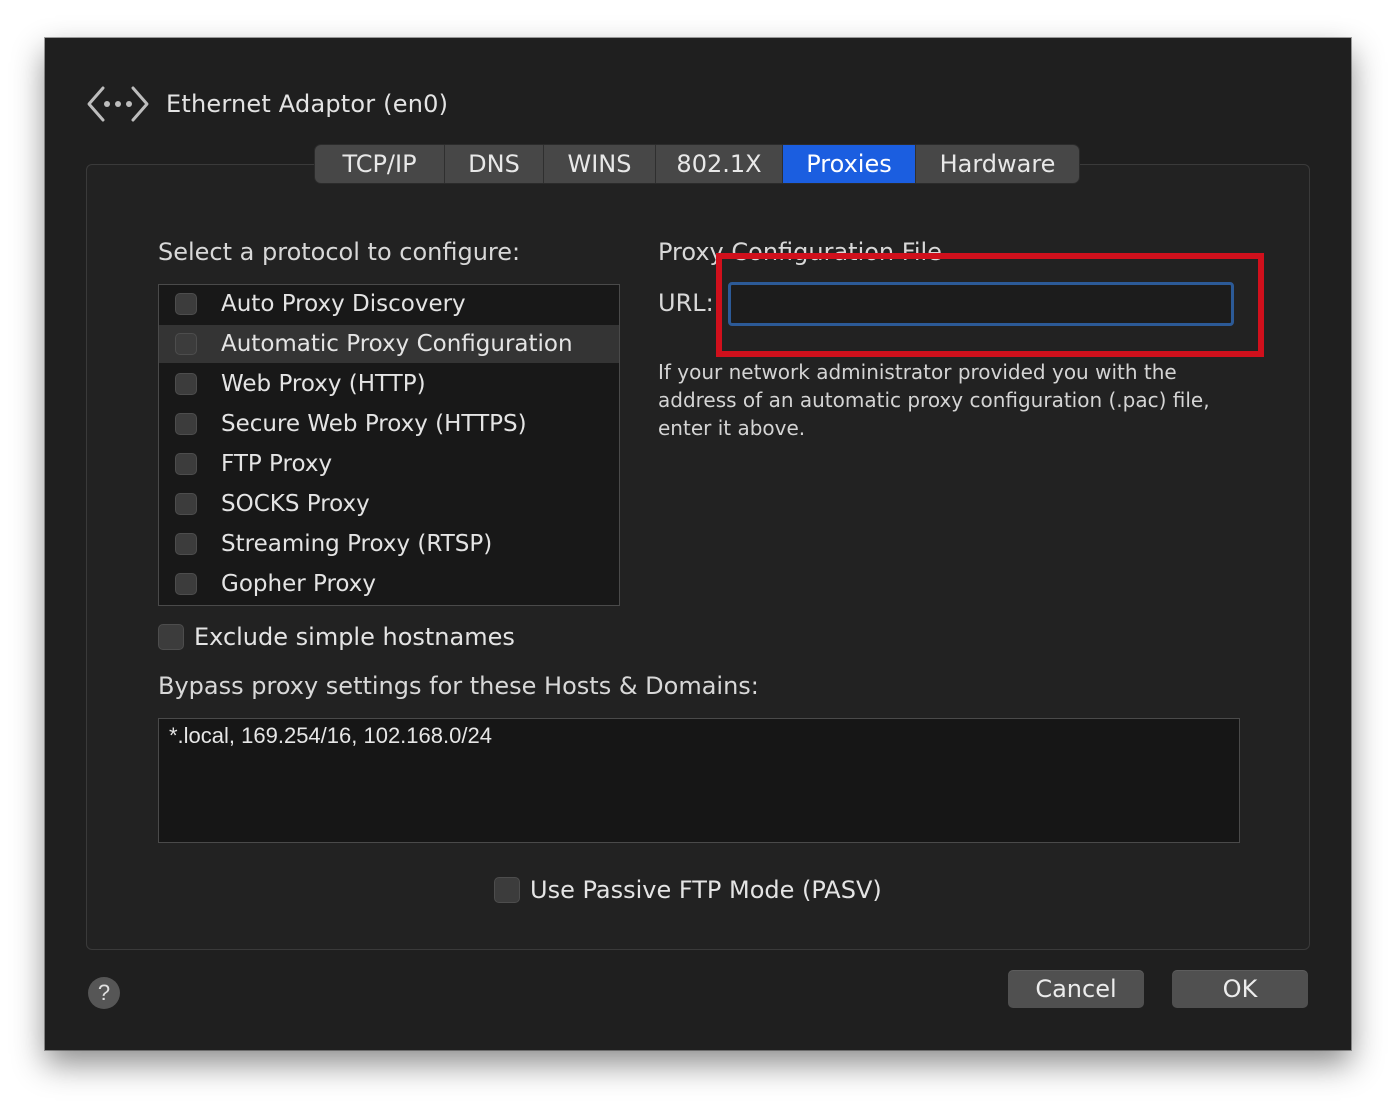 The height and width of the screenshot is (1104, 1396). I want to click on protocol-label: Streaming Proxy (RTSP), so click(357, 544).